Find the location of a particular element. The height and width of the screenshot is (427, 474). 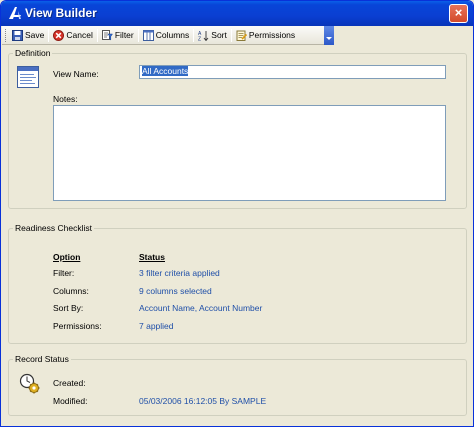

app-logo-icon is located at coordinates (15, 13).